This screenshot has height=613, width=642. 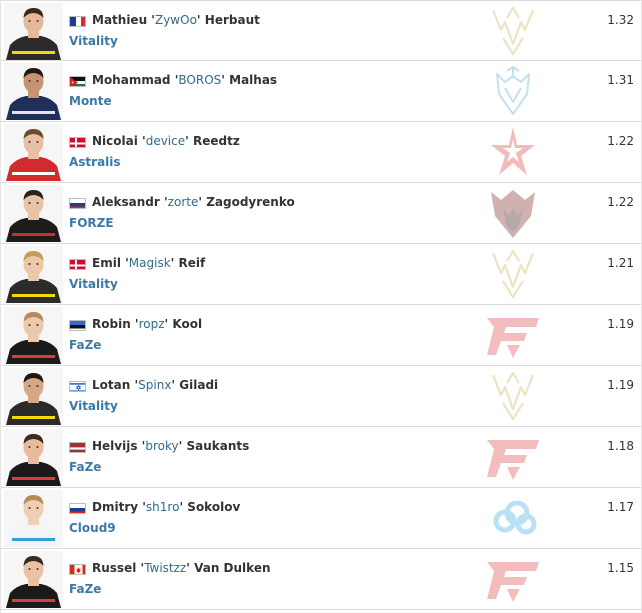 What do you see at coordinates (92, 528) in the screenshot?
I see `team-link: Cloud9` at bounding box center [92, 528].